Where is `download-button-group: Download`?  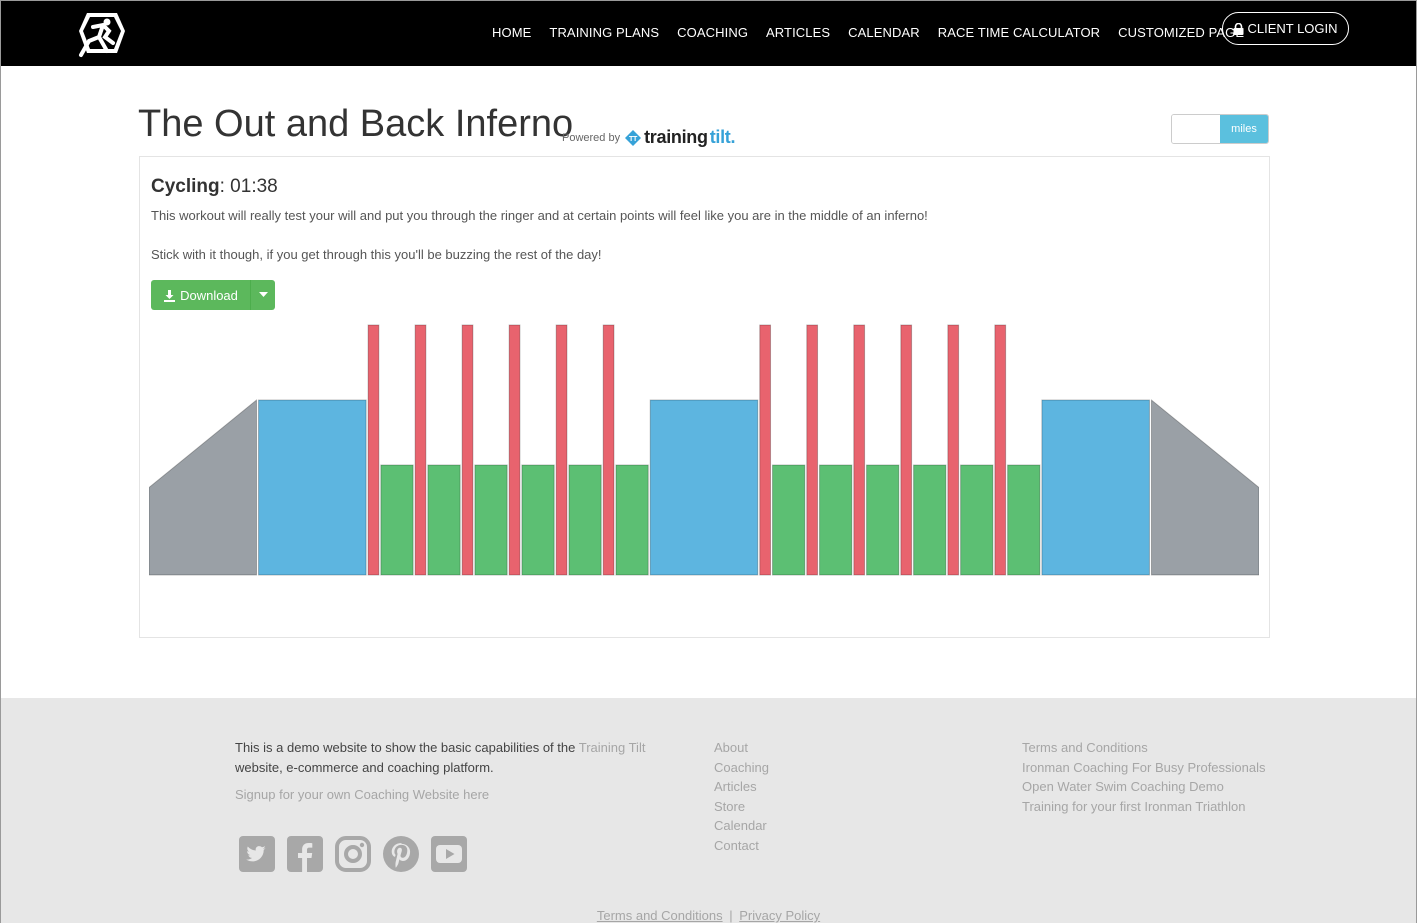
download-button-group: Download is located at coordinates (213, 295).